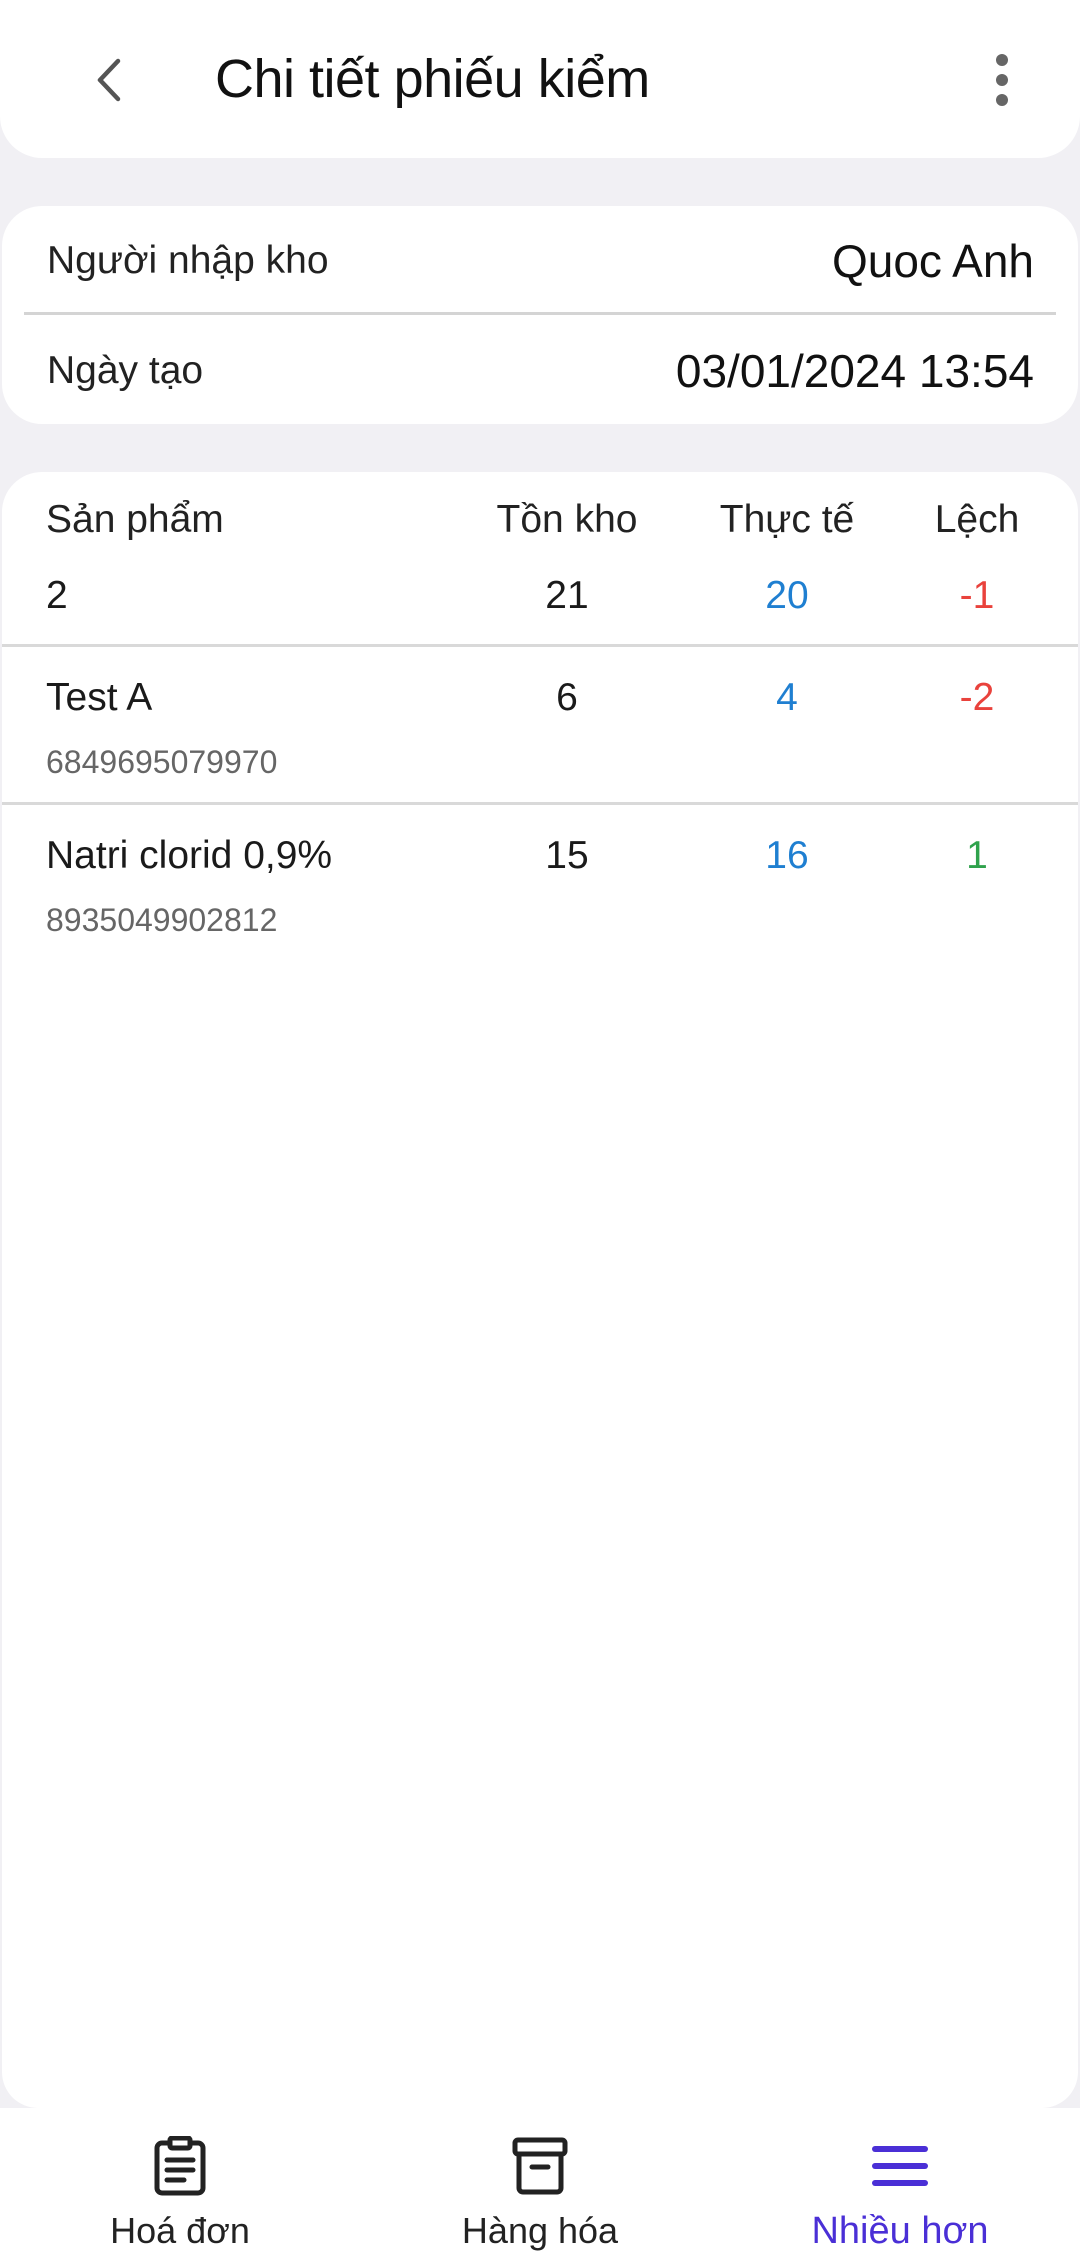  What do you see at coordinates (567, 697) in the screenshot?
I see `product-stock: 6` at bounding box center [567, 697].